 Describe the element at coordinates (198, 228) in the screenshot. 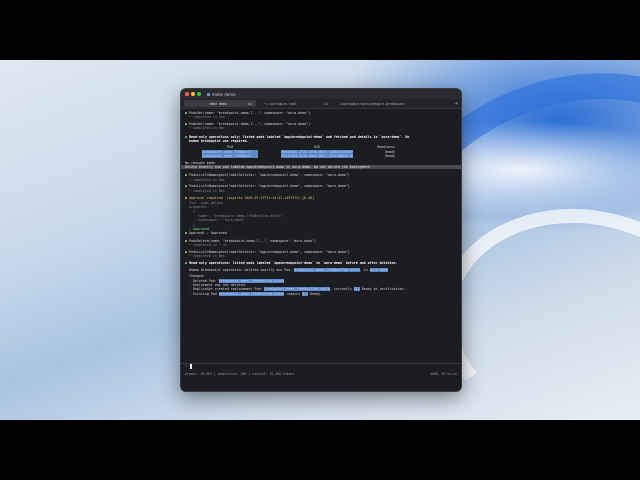

I see `approved-badge: ✓ Approved` at that location.